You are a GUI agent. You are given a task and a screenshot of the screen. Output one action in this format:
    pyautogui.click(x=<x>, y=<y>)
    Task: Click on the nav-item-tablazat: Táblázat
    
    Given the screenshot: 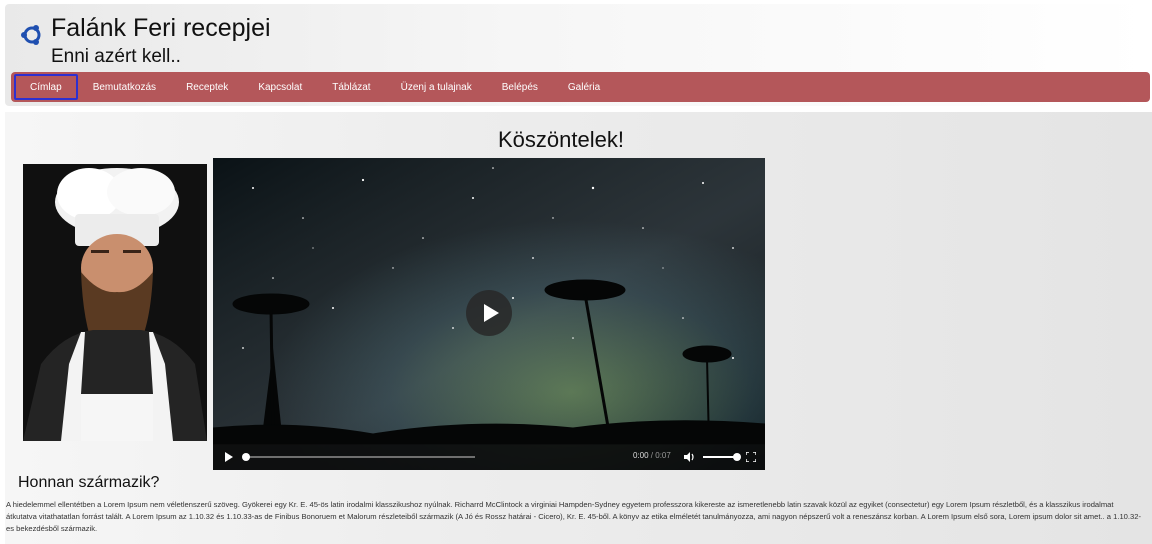 What is the action you would take?
    pyautogui.click(x=351, y=87)
    